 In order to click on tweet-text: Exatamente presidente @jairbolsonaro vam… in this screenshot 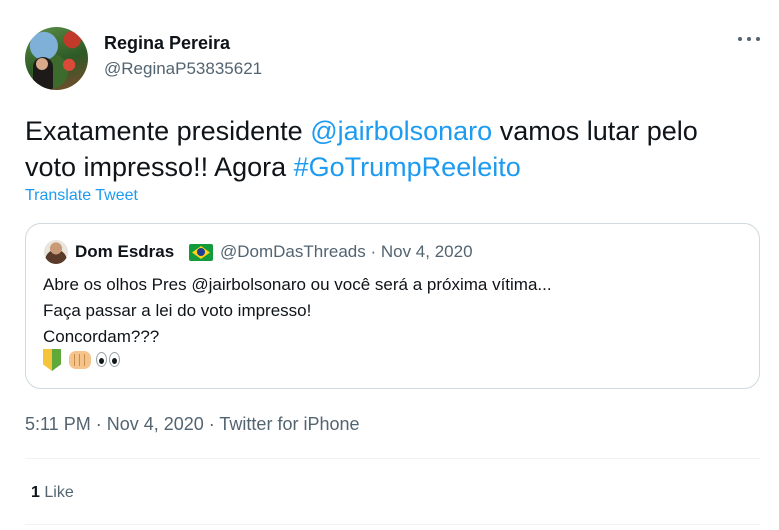, I will do `click(361, 149)`.